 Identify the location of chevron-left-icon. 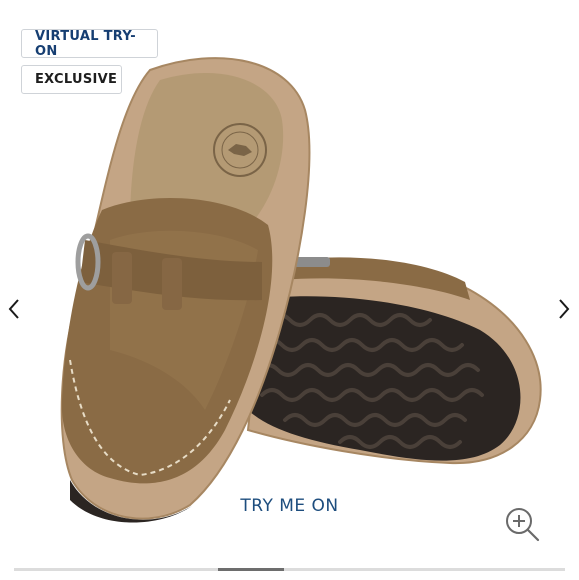
(13, 309).